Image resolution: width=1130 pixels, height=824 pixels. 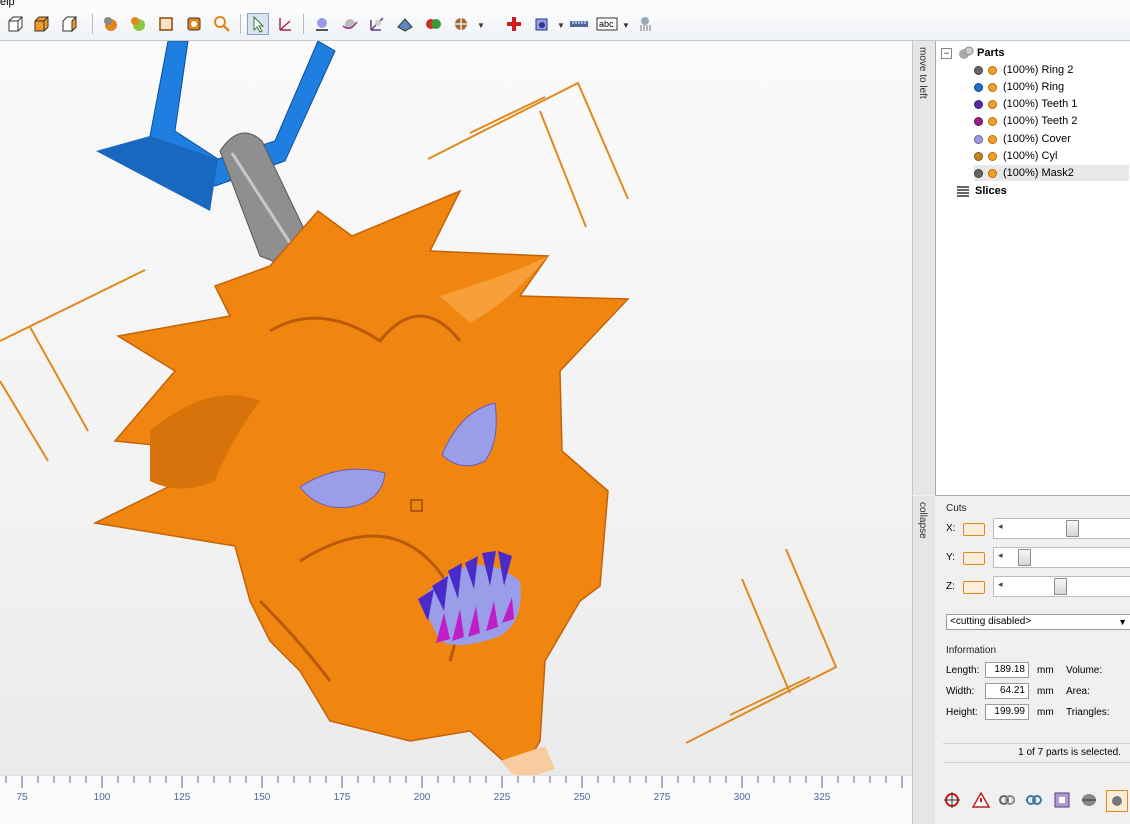 I want to click on ruler-label: 150, so click(x=262, y=797).